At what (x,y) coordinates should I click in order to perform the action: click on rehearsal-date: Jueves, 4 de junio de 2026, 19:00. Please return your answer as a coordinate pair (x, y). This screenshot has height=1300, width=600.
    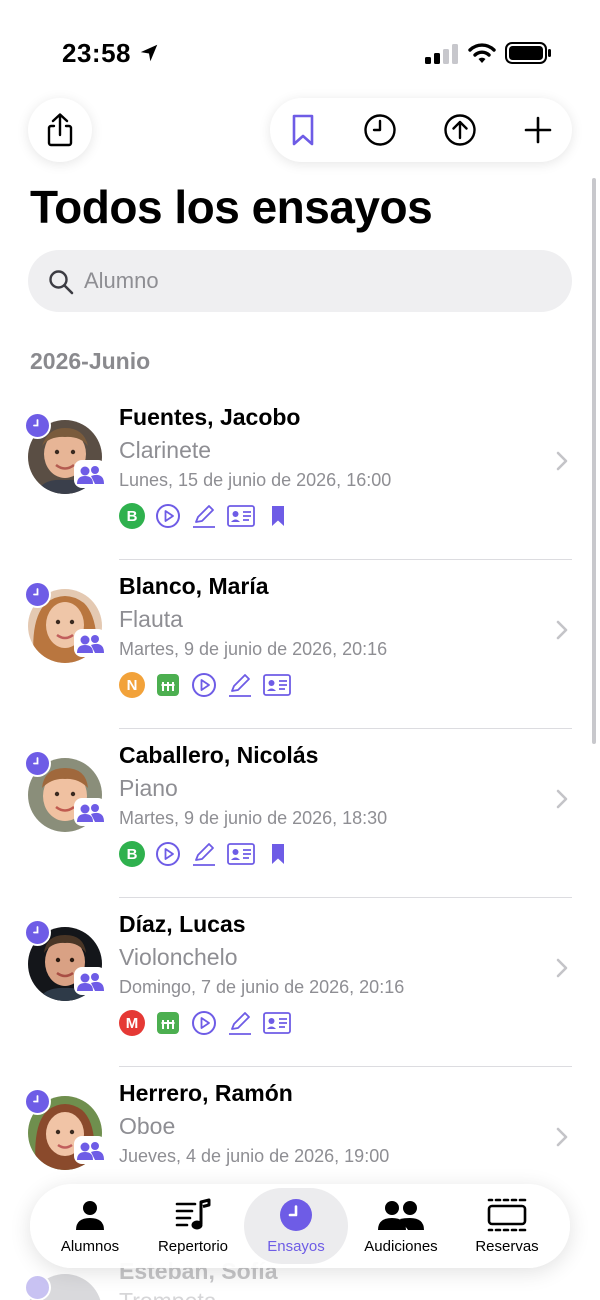
    Looking at the image, I should click on (254, 1156).